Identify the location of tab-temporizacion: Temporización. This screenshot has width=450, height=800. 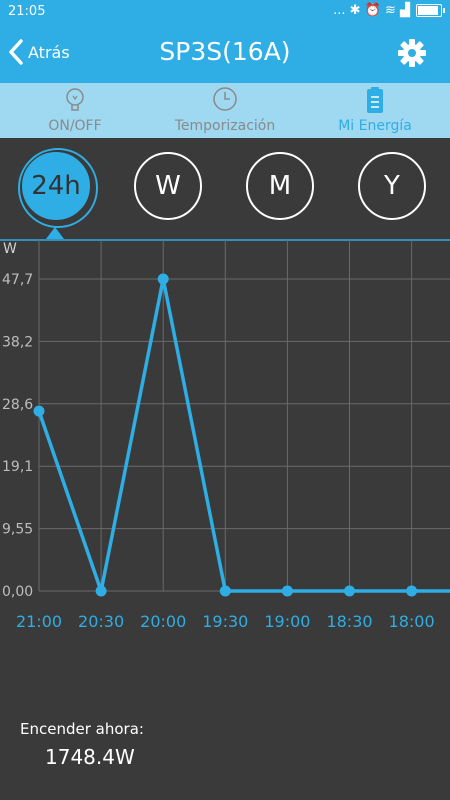
(225, 110).